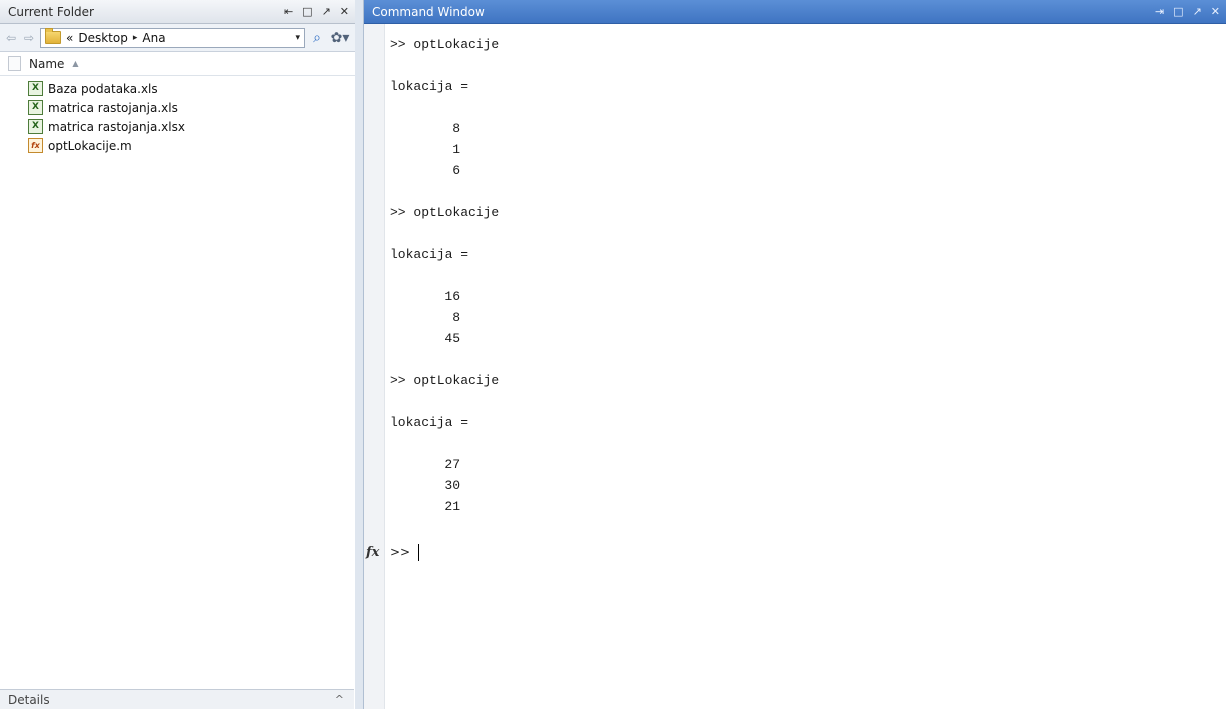 Image resolution: width=1226 pixels, height=709 pixels. I want to click on list-item: X matrica rastojanja.xls, so click(177, 107).